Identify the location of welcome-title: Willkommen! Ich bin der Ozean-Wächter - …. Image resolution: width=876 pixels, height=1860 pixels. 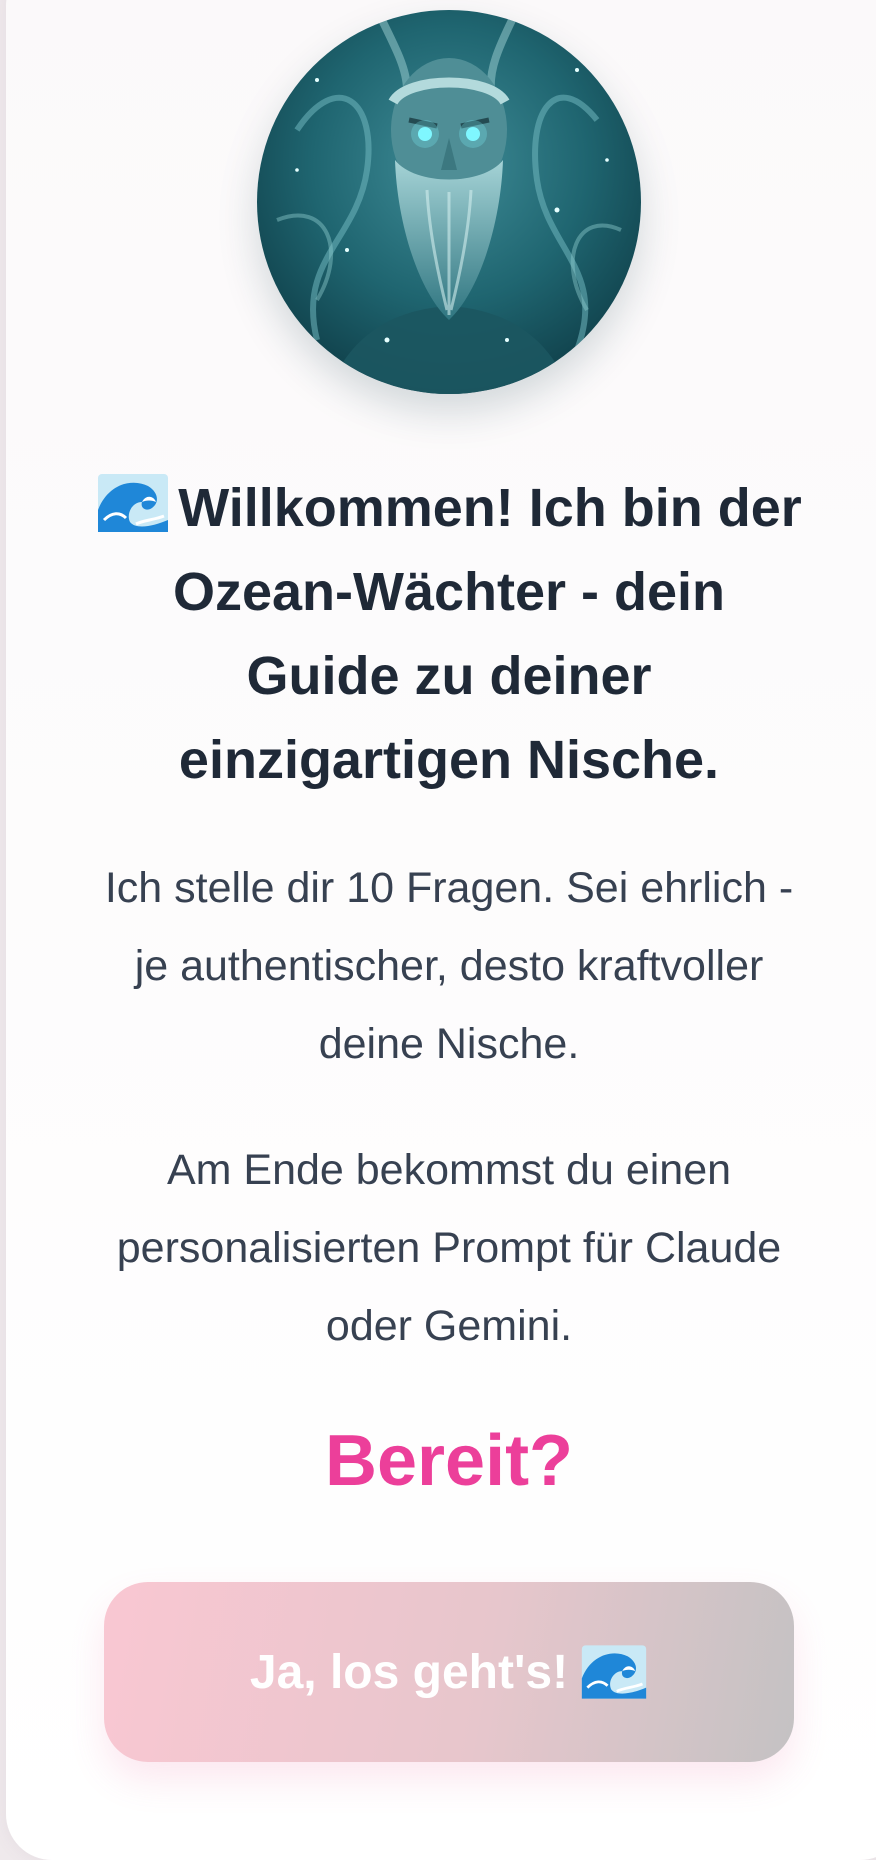
(449, 634).